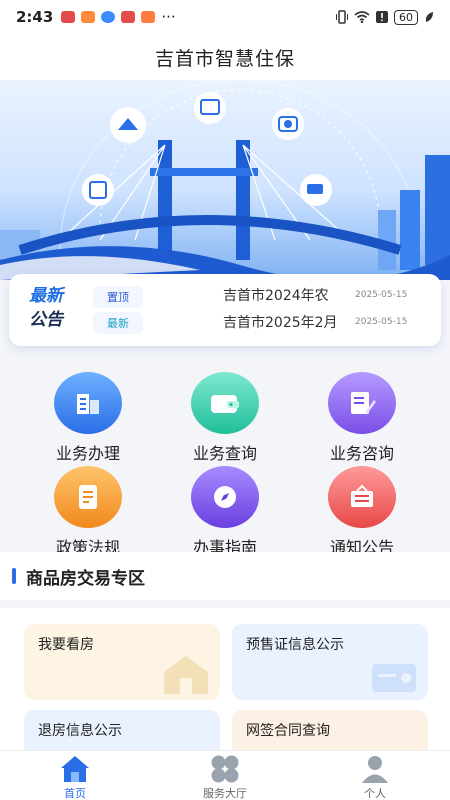  What do you see at coordinates (122, 662) in the screenshot?
I see `card-view-house: 我要看房` at bounding box center [122, 662].